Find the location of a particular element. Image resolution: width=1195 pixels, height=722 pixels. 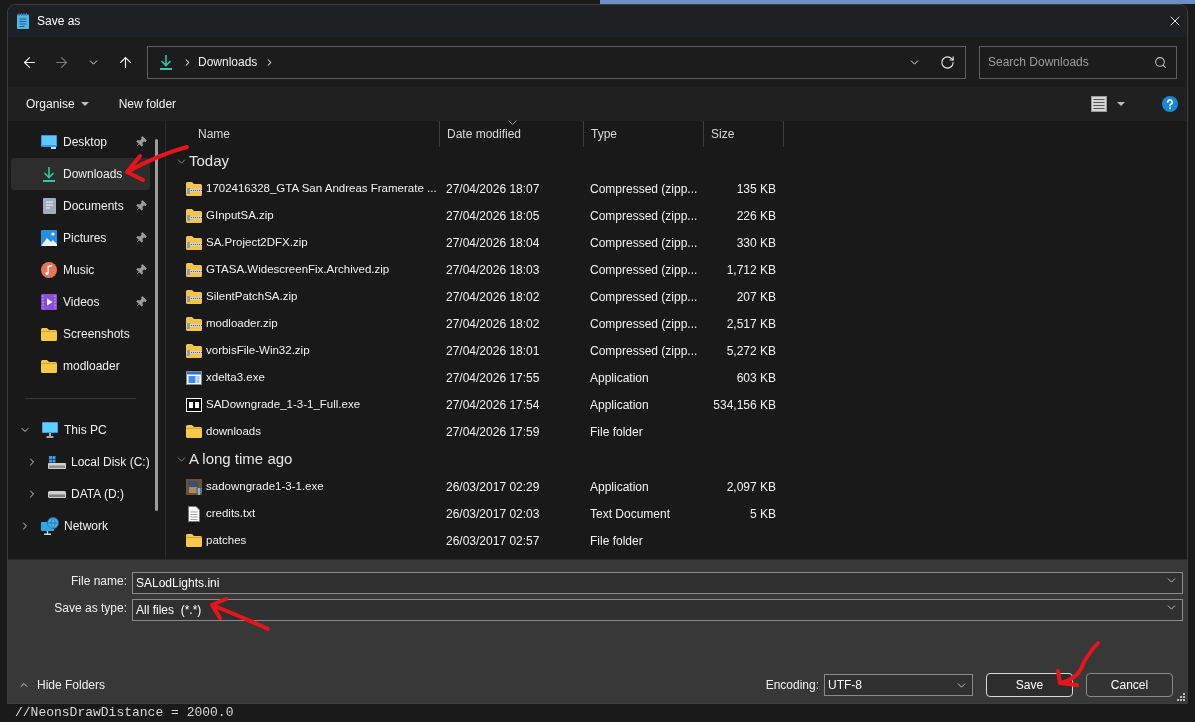

field-label: File name: is located at coordinates (98, 581).